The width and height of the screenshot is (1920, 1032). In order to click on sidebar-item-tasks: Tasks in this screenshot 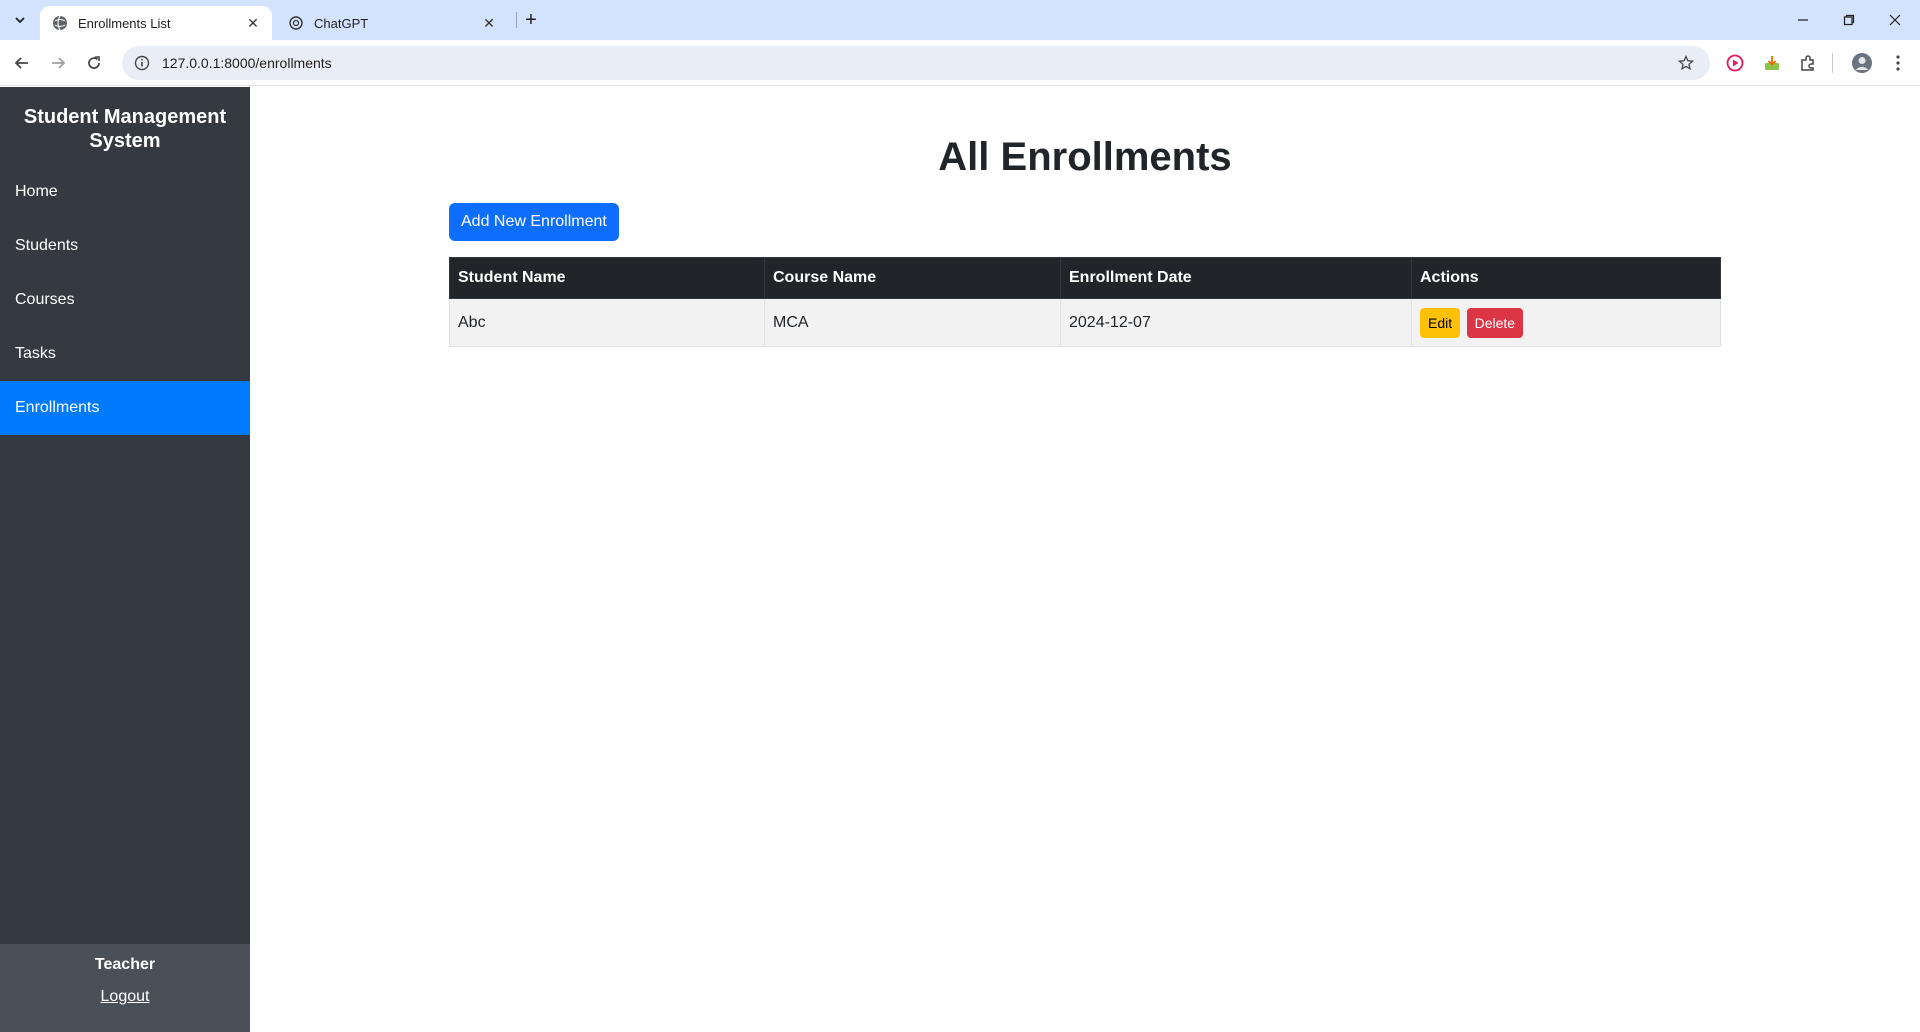, I will do `click(125, 354)`.